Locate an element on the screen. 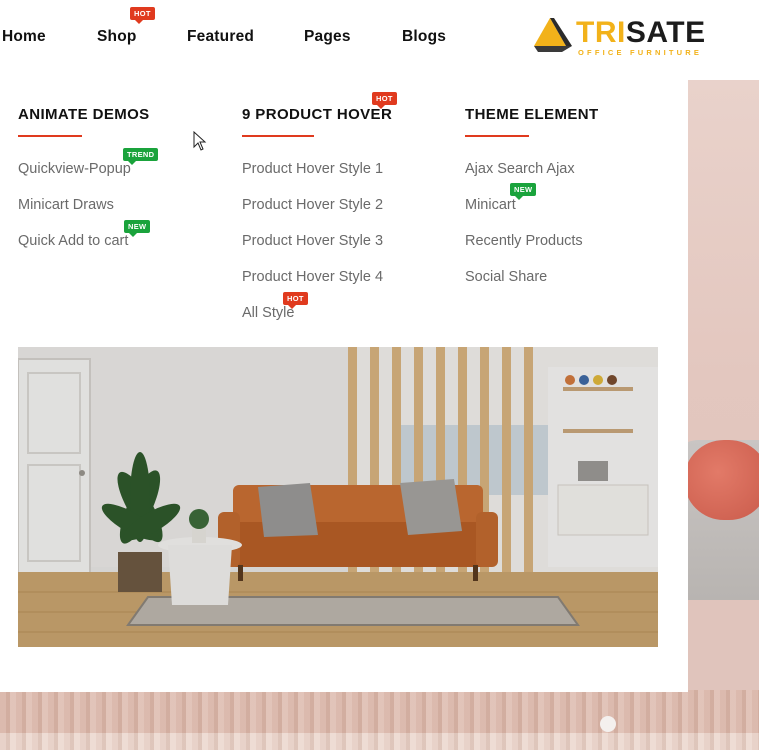 The height and width of the screenshot is (750, 759). nav-item-shop: Shop is located at coordinates (117, 37).